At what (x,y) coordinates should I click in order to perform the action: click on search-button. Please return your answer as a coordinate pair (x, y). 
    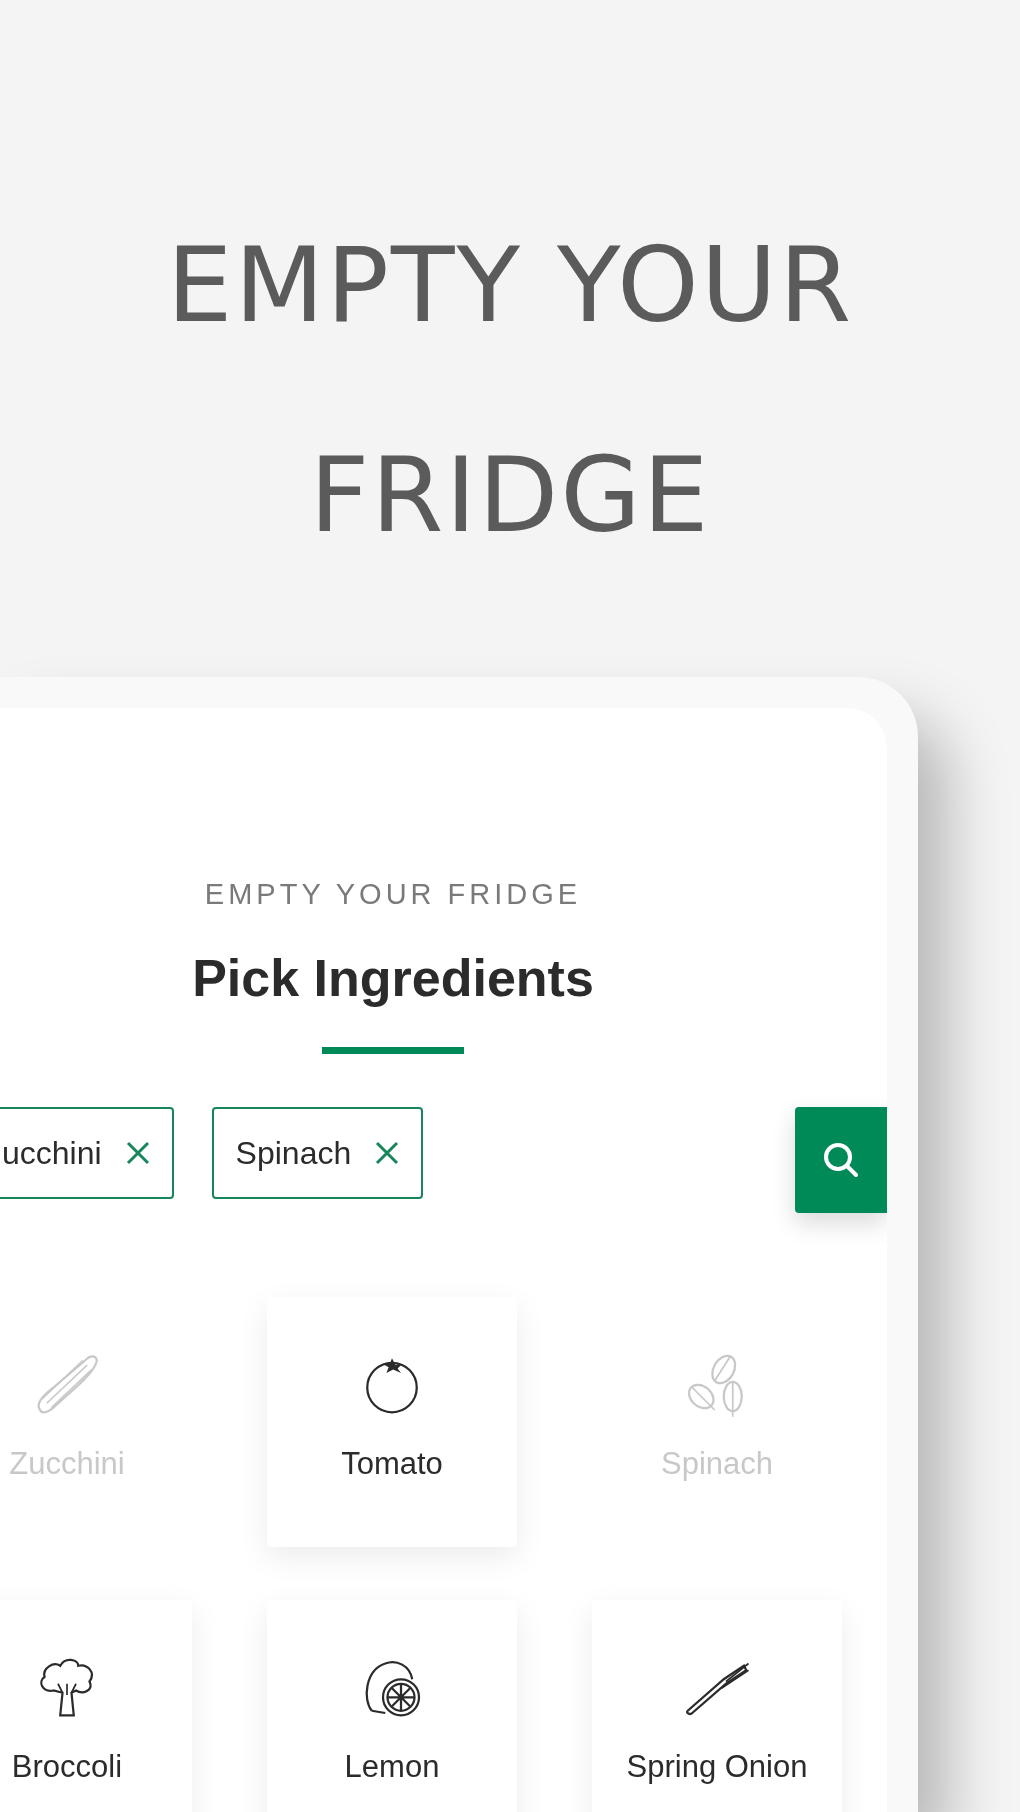
    Looking at the image, I should click on (841, 1159).